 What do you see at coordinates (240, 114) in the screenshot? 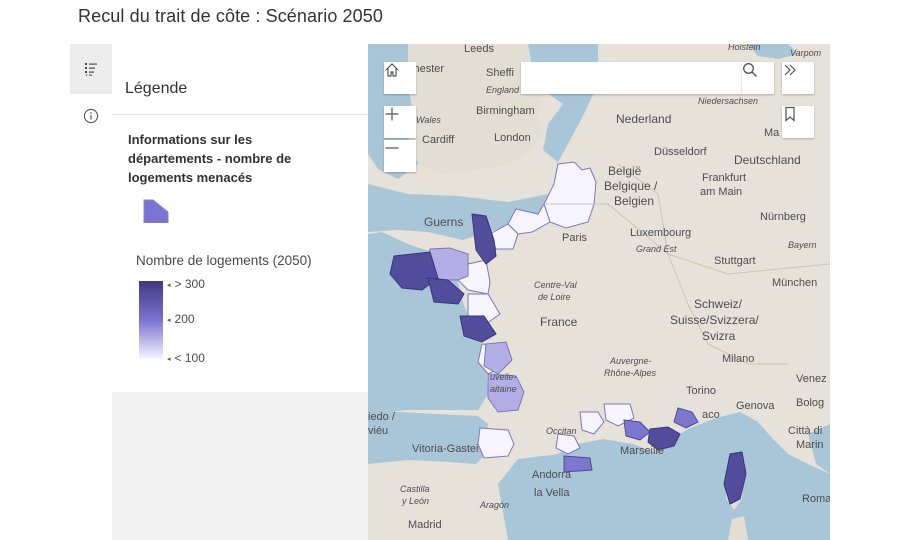
I see `legend-divider` at bounding box center [240, 114].